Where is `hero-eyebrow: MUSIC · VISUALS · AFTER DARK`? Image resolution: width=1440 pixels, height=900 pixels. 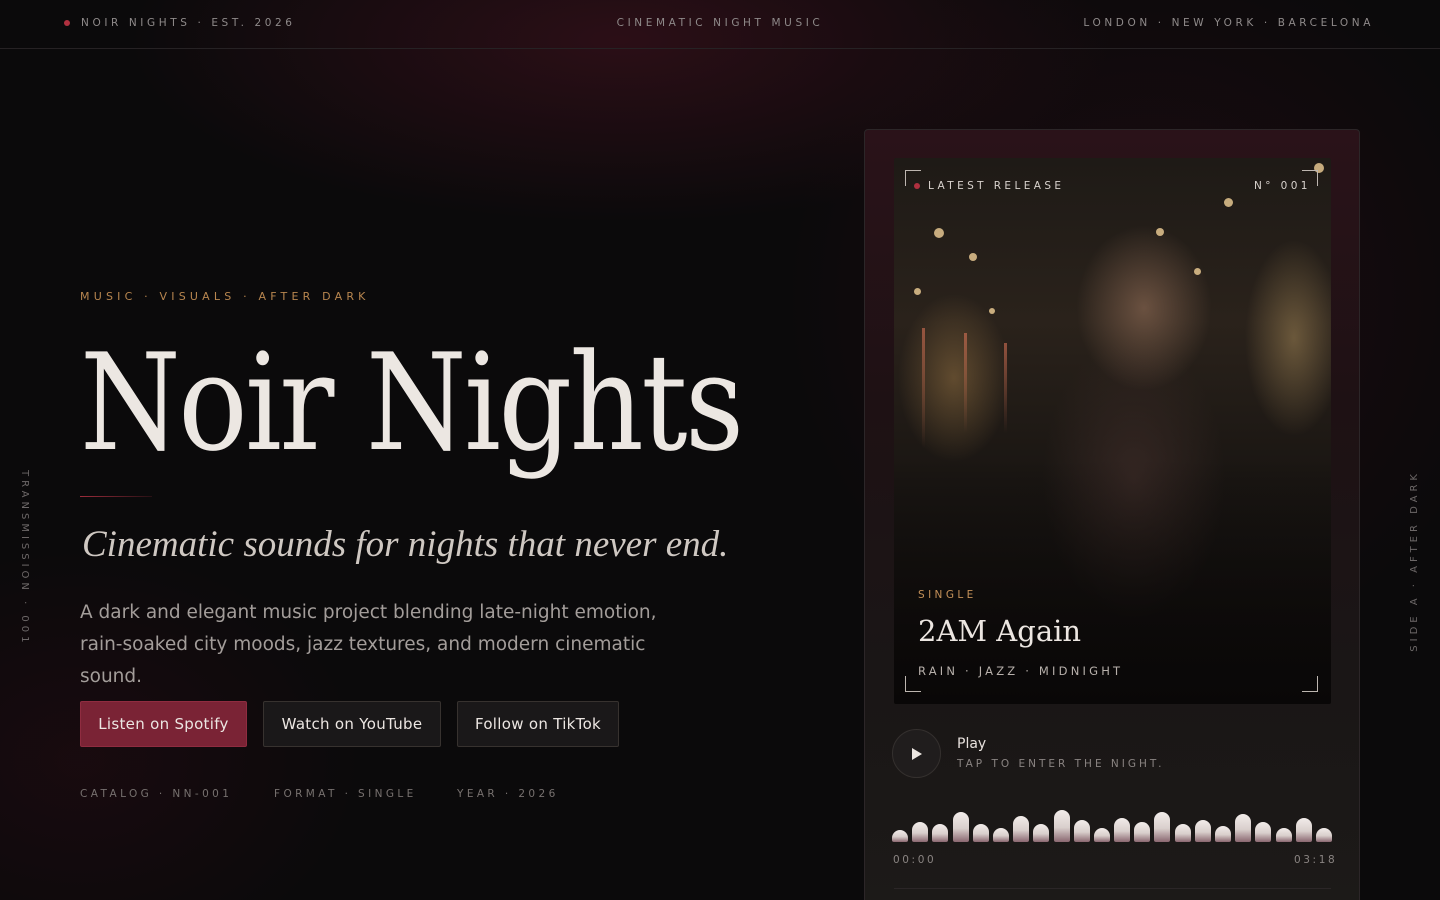 hero-eyebrow: MUSIC · VISUALS · AFTER DARK is located at coordinates (225, 296).